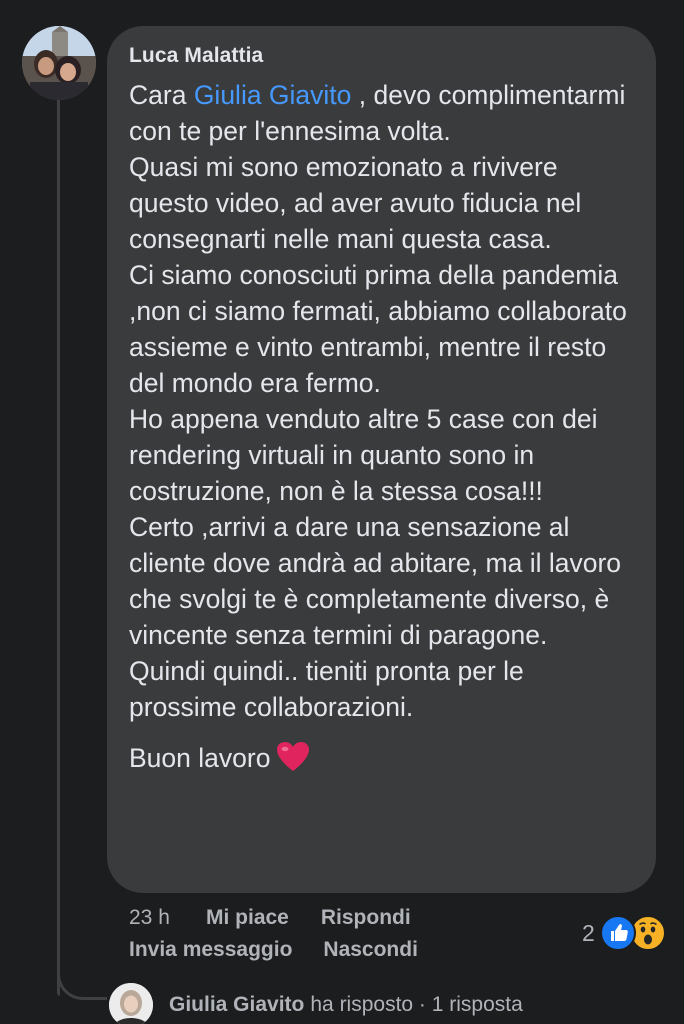 Image resolution: width=684 pixels, height=1024 pixels. What do you see at coordinates (131, 1003) in the screenshot?
I see `reply-author-avatar` at bounding box center [131, 1003].